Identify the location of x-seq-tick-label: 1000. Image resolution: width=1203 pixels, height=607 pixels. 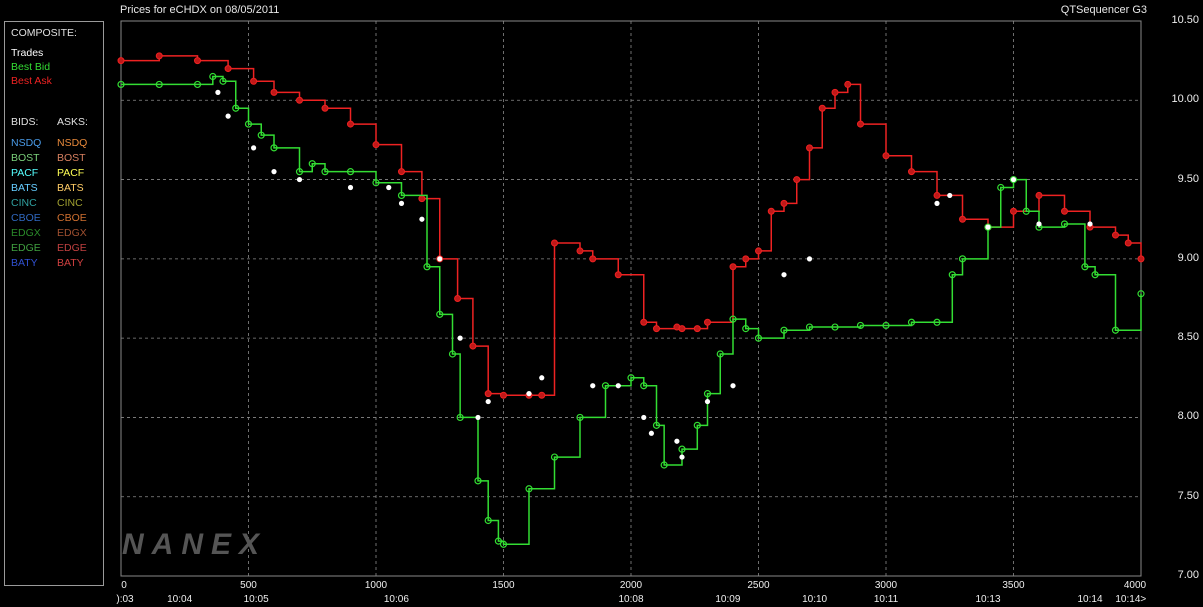
(376, 585).